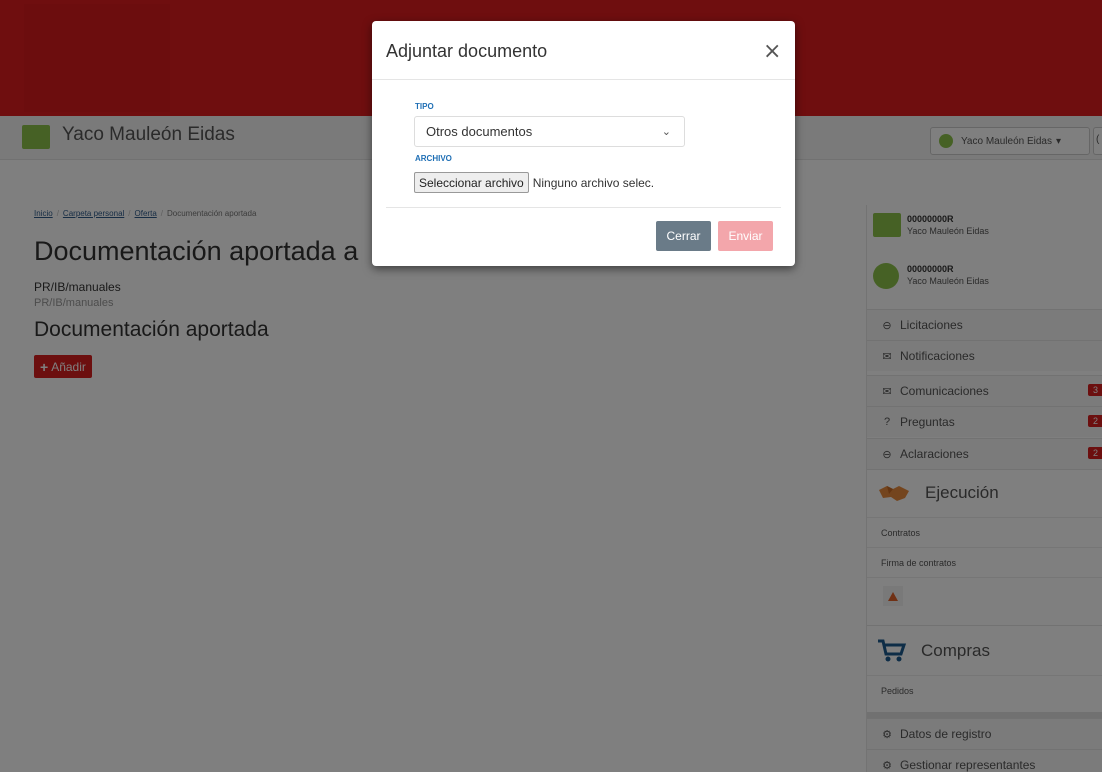  I want to click on tipo-select: Otros documentos ⌄, so click(549, 131).